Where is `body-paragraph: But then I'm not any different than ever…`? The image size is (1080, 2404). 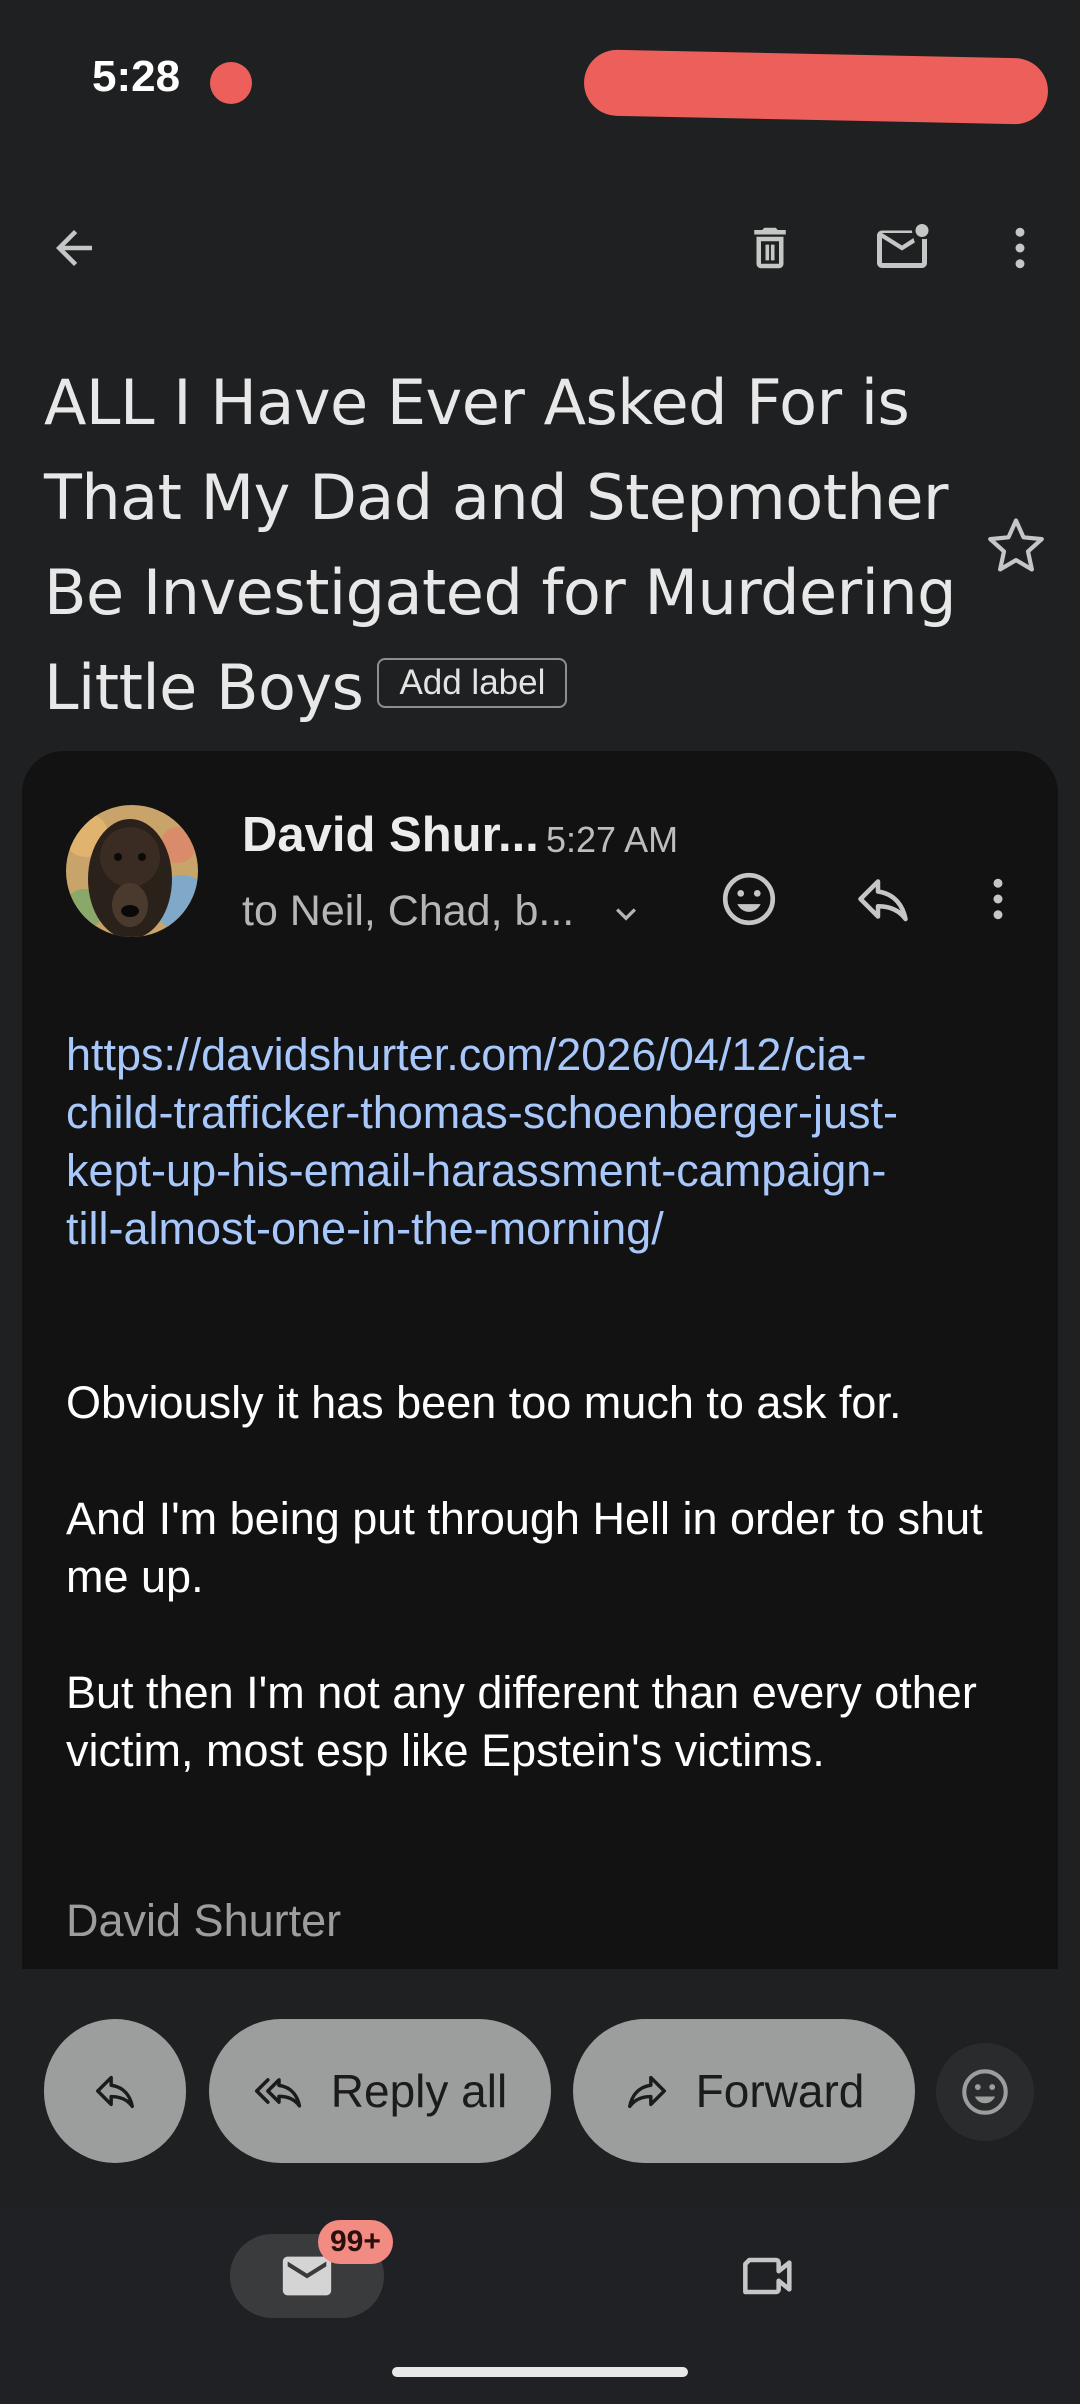
body-paragraph: But then I'm not any different than ever… is located at coordinates (521, 1721).